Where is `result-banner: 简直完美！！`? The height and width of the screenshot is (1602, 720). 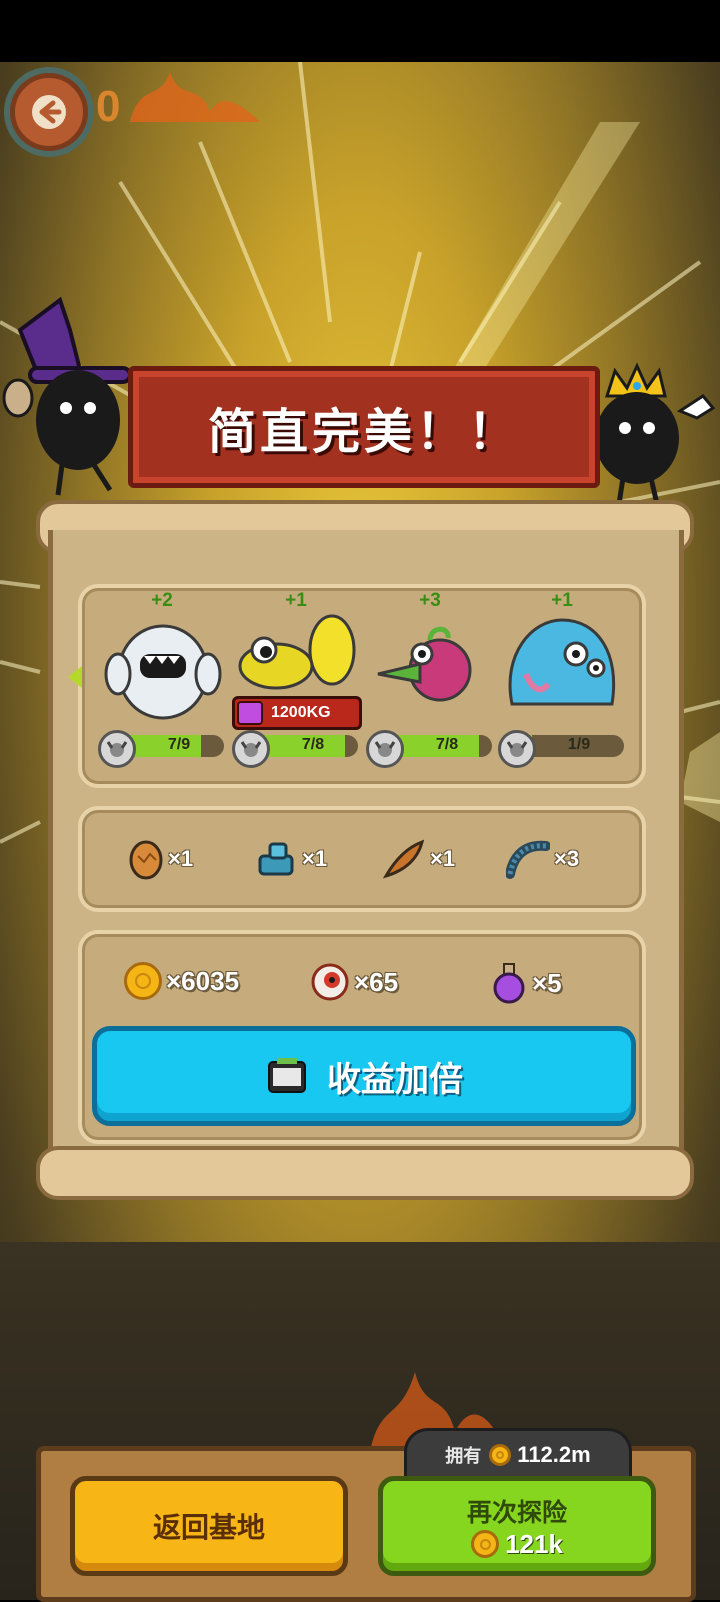
result-banner: 简直完美！！ is located at coordinates (364, 427).